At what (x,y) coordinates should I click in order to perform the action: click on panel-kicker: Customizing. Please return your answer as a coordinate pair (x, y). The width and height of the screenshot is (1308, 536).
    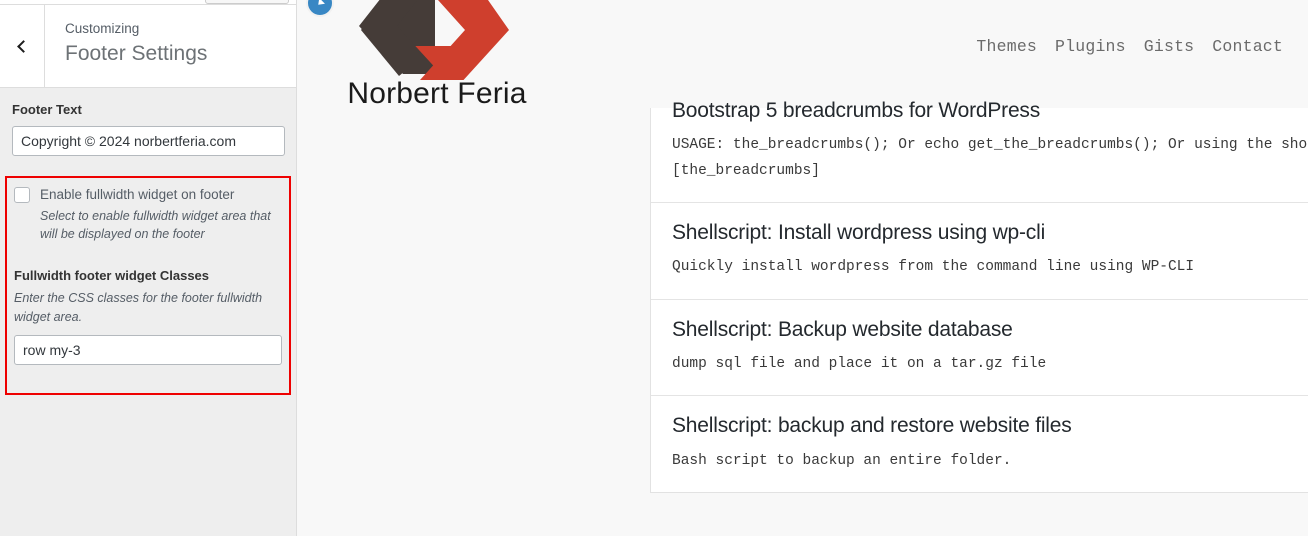
    Looking at the image, I should click on (102, 28).